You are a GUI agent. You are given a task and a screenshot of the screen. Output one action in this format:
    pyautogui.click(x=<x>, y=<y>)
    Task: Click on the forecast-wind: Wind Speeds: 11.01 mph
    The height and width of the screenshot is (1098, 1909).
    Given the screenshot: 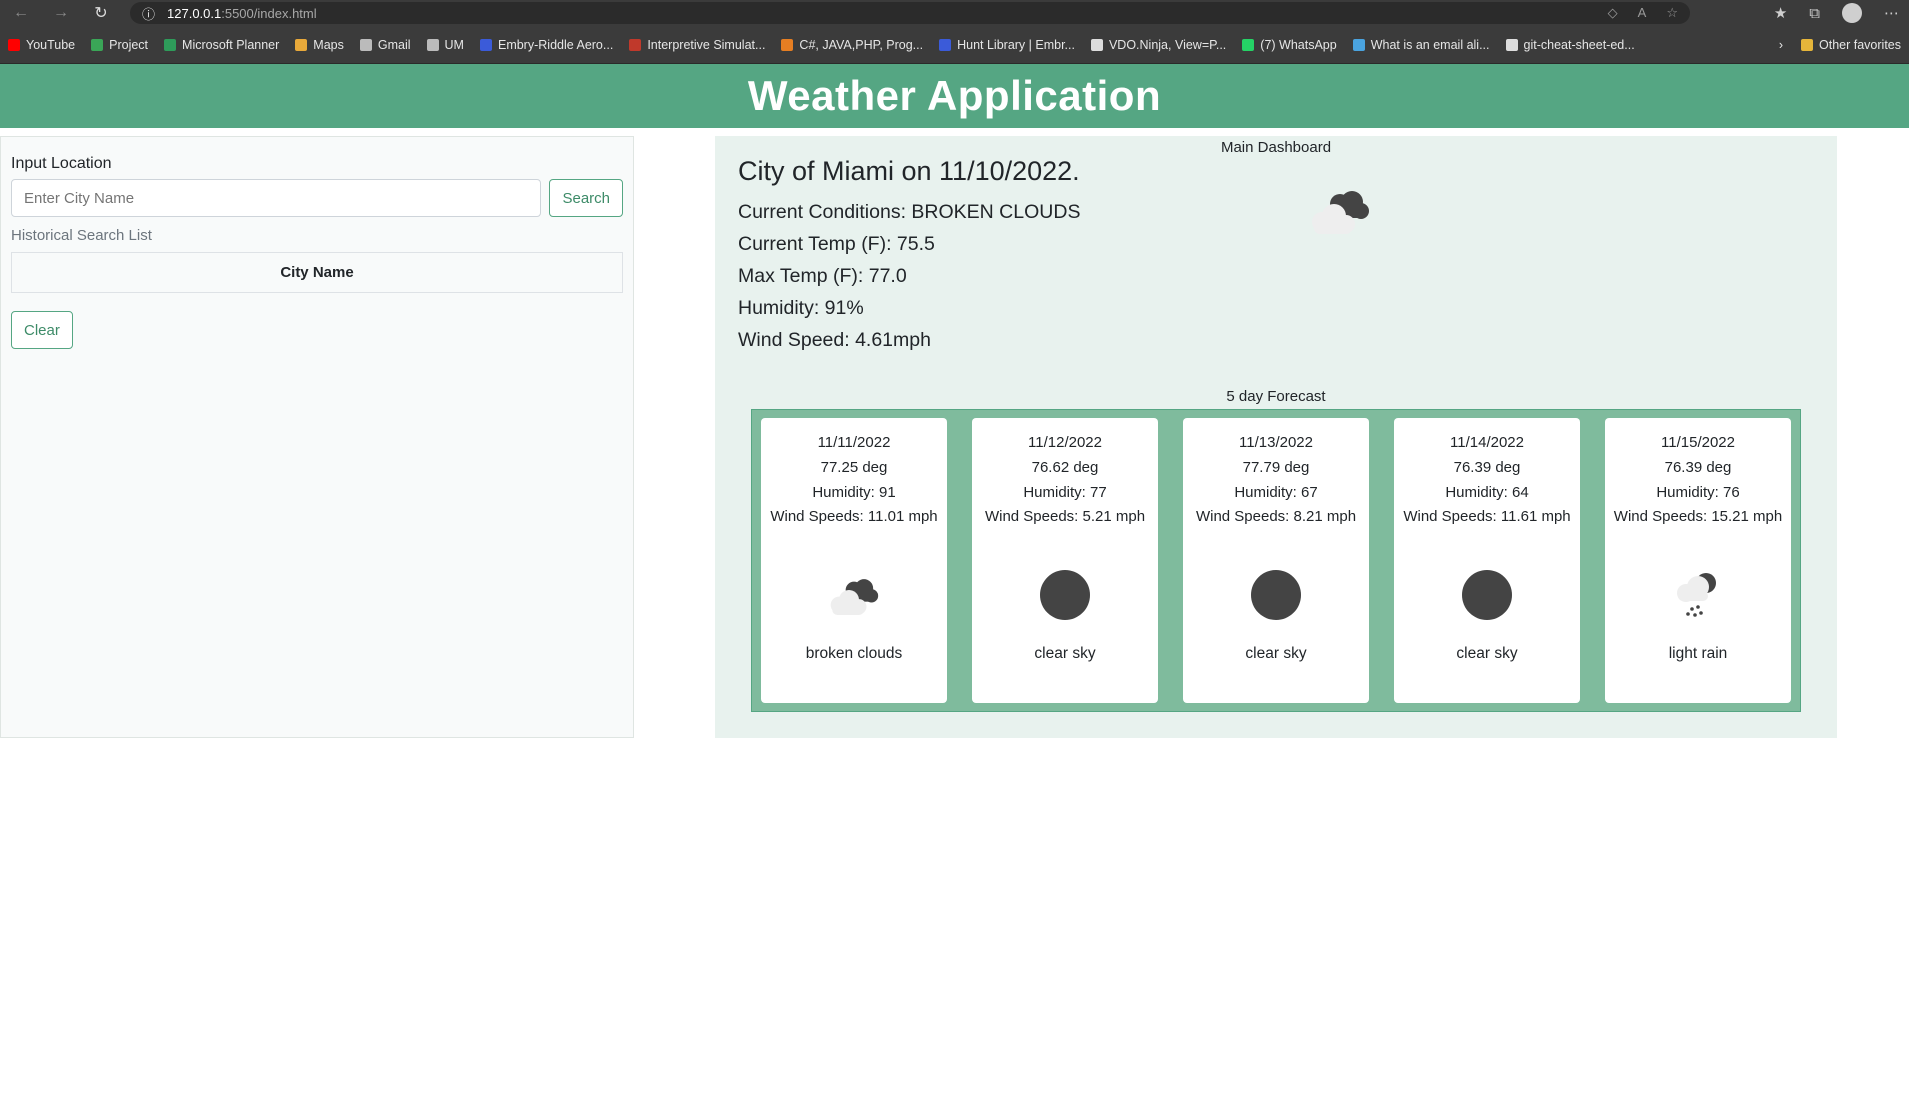 What is the action you would take?
    pyautogui.click(x=854, y=516)
    